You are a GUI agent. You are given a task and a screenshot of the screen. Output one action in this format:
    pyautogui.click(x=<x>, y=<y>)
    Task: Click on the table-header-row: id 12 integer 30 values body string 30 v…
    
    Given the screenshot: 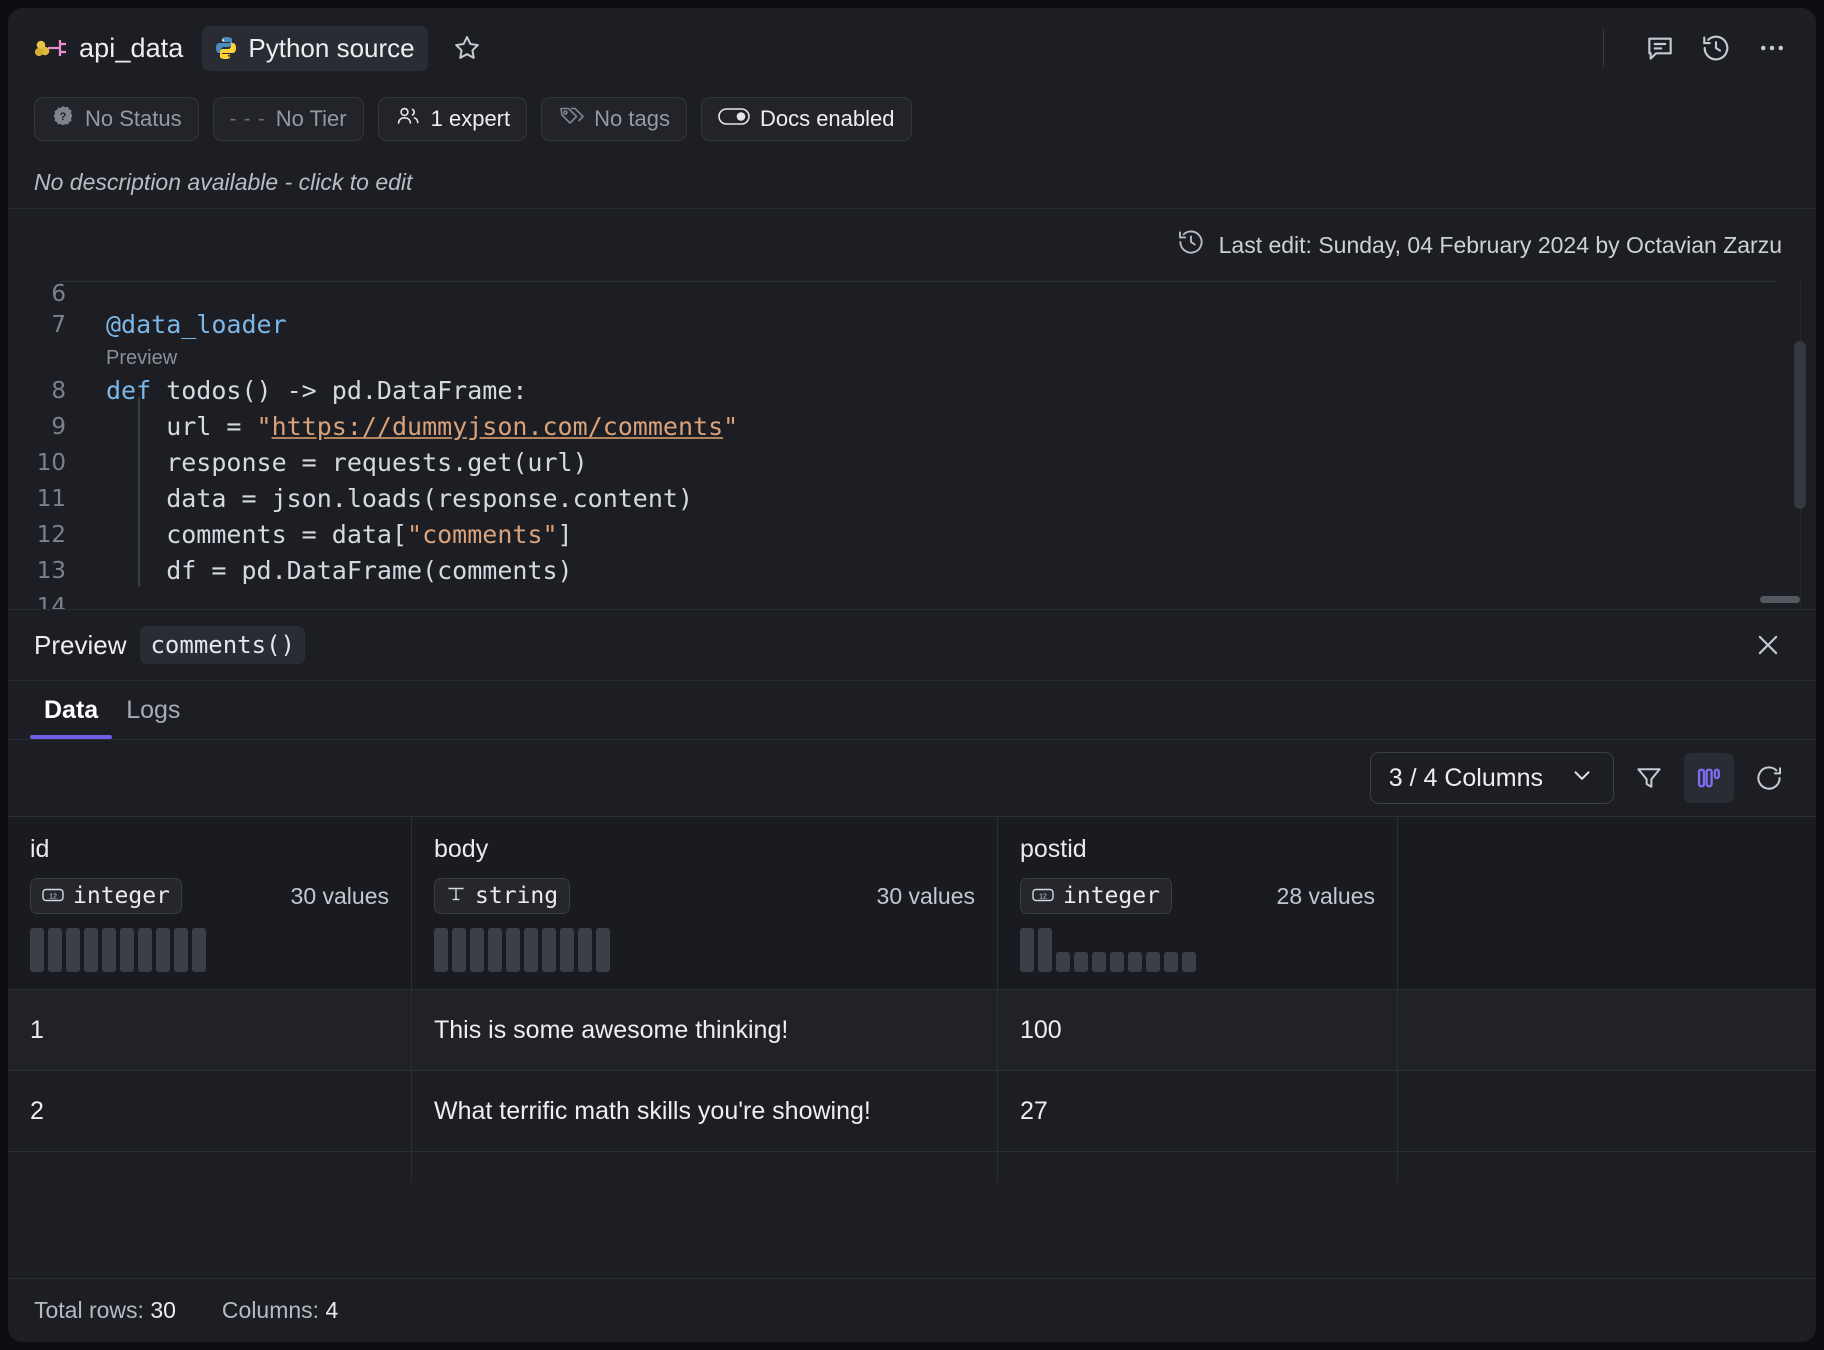 What is the action you would take?
    pyautogui.click(x=912, y=902)
    